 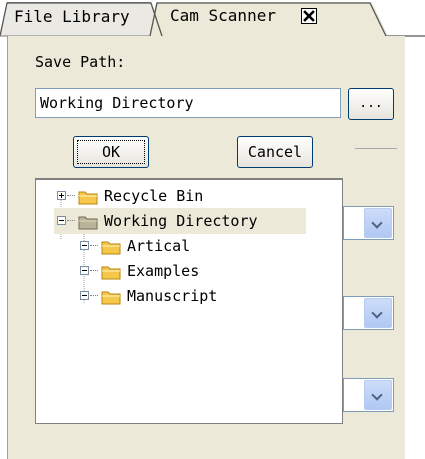 What do you see at coordinates (188, 103) in the screenshot?
I see `save-path-input` at bounding box center [188, 103].